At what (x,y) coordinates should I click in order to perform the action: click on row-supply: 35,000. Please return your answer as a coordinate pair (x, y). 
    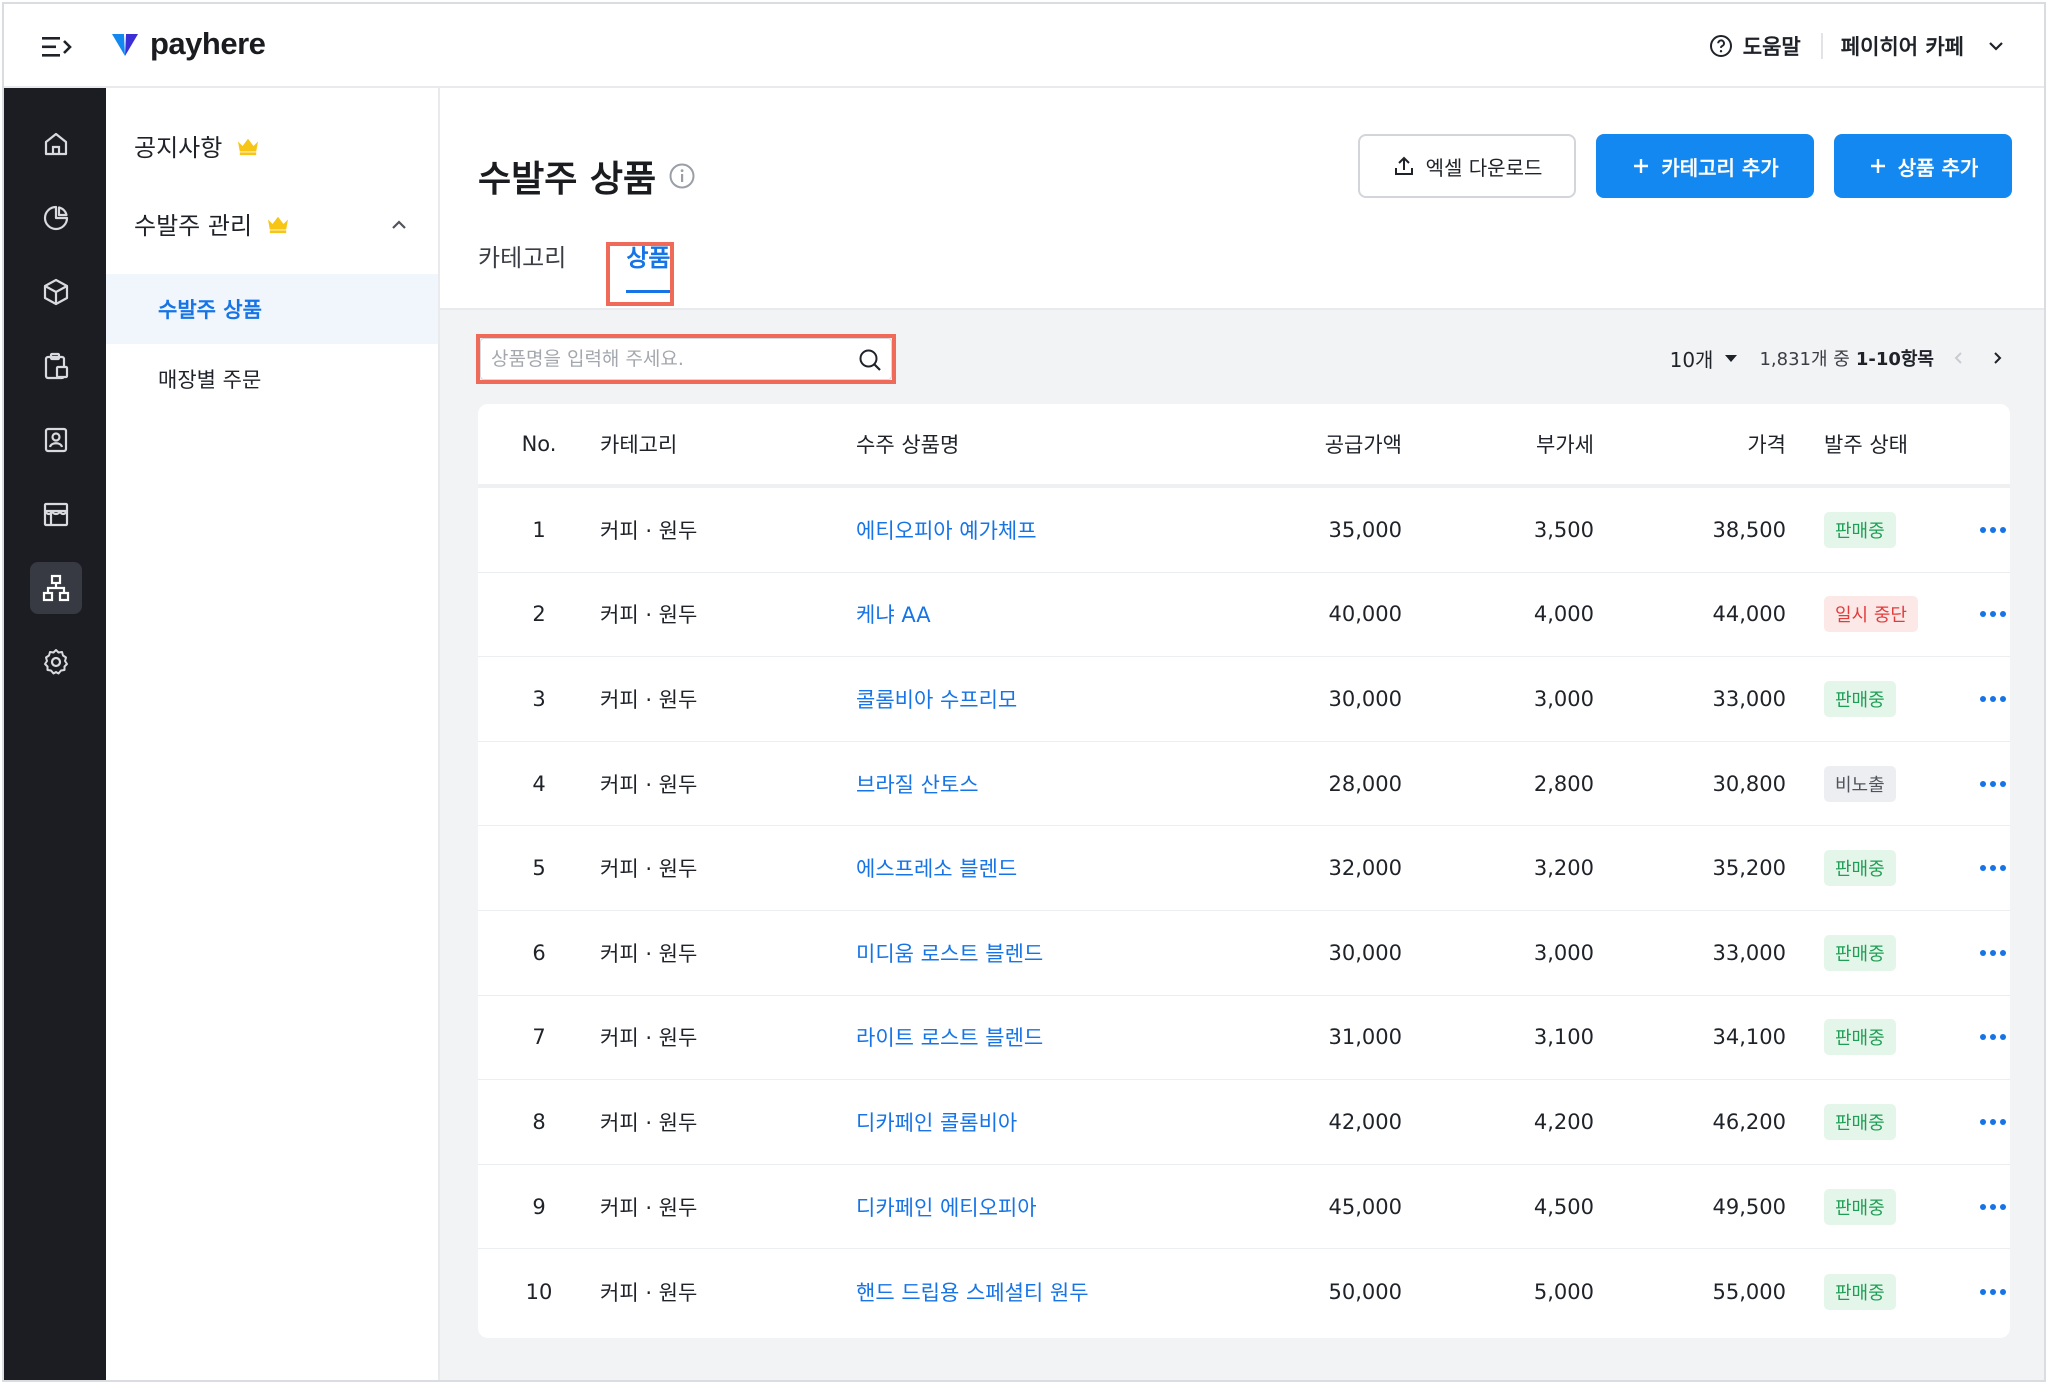
    Looking at the image, I should click on (1365, 529).